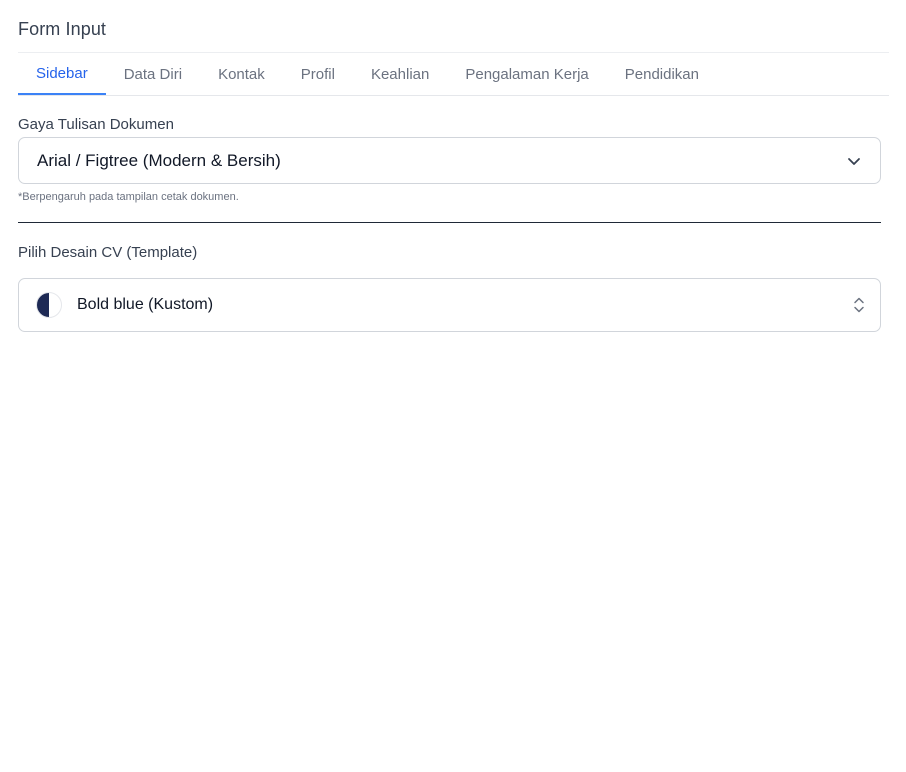 This screenshot has width=906, height=772. Describe the element at coordinates (449, 222) in the screenshot. I see `section-divider` at that location.